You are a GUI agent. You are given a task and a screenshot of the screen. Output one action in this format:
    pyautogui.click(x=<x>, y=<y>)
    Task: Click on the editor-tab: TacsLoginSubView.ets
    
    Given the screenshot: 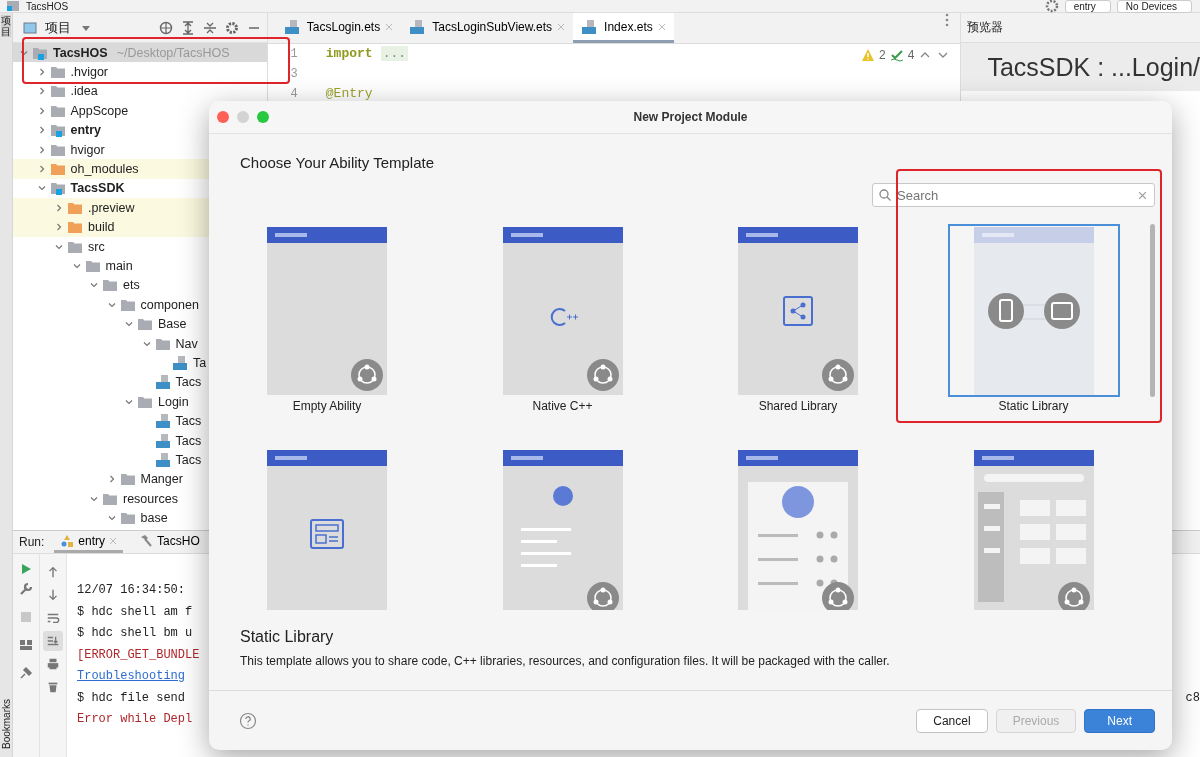 What is the action you would take?
    pyautogui.click(x=487, y=28)
    